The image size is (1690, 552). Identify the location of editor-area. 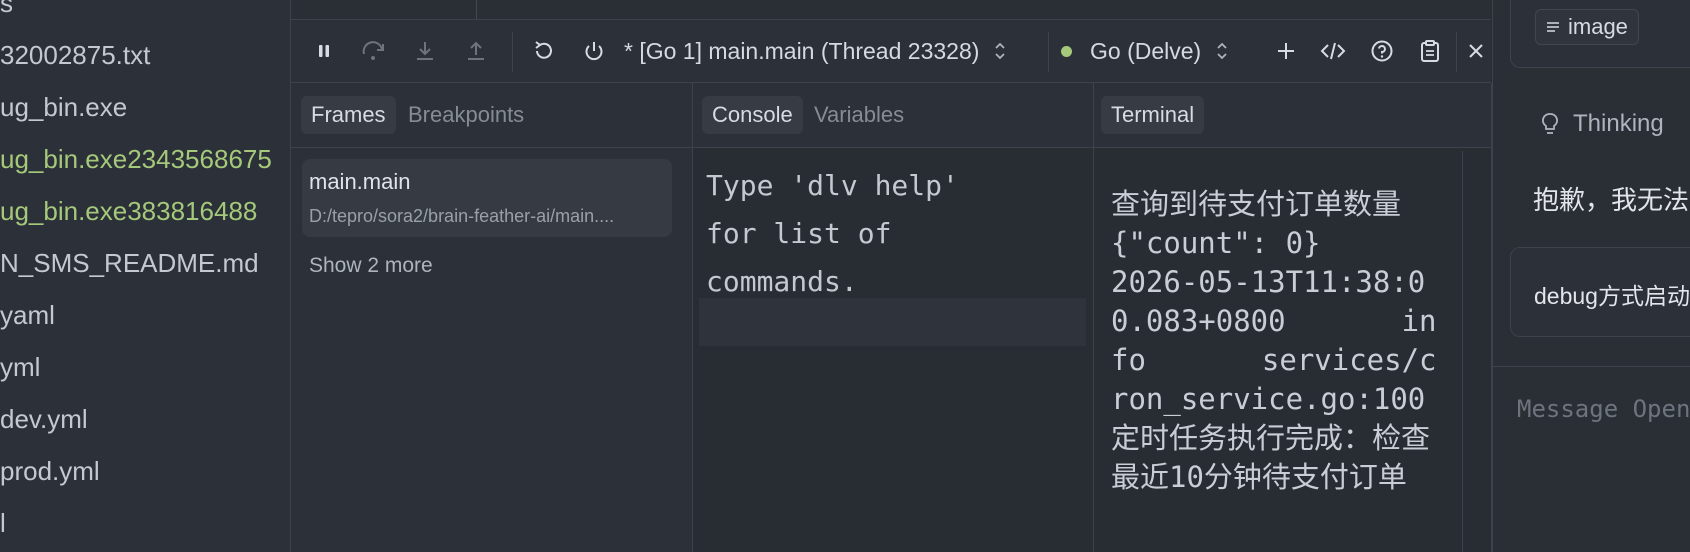
(891, 10).